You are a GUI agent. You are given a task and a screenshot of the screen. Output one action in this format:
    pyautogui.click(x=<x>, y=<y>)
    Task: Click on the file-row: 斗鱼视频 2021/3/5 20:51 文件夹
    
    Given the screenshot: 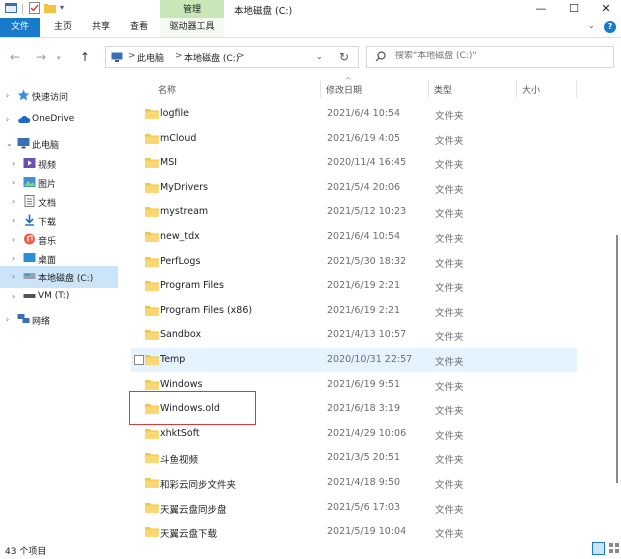 What is the action you would take?
    pyautogui.click(x=354, y=458)
    